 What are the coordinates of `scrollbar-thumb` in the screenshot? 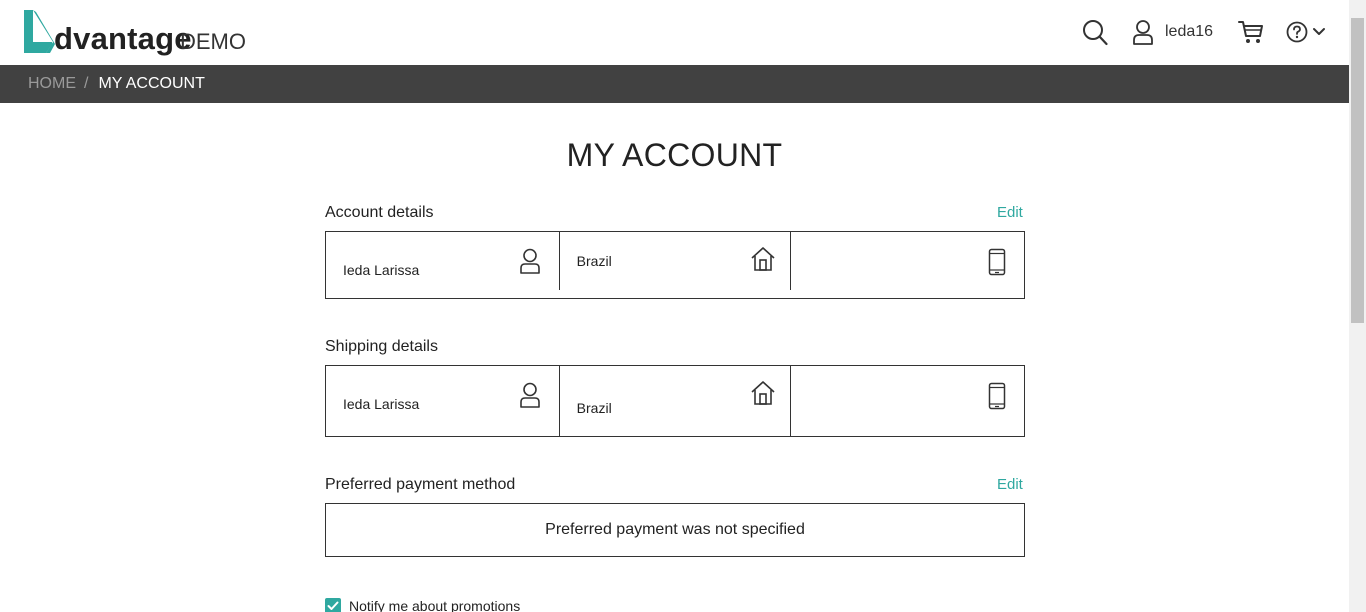 It's located at (1357, 170).